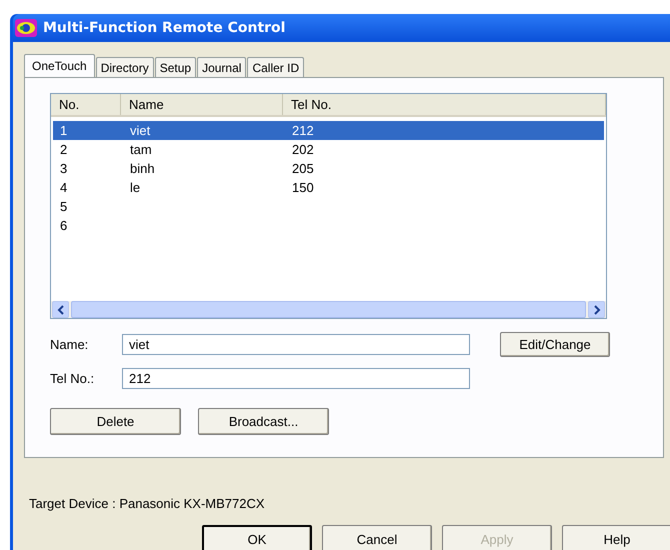  What do you see at coordinates (328, 206) in the screenshot?
I see `list-row: 5` at bounding box center [328, 206].